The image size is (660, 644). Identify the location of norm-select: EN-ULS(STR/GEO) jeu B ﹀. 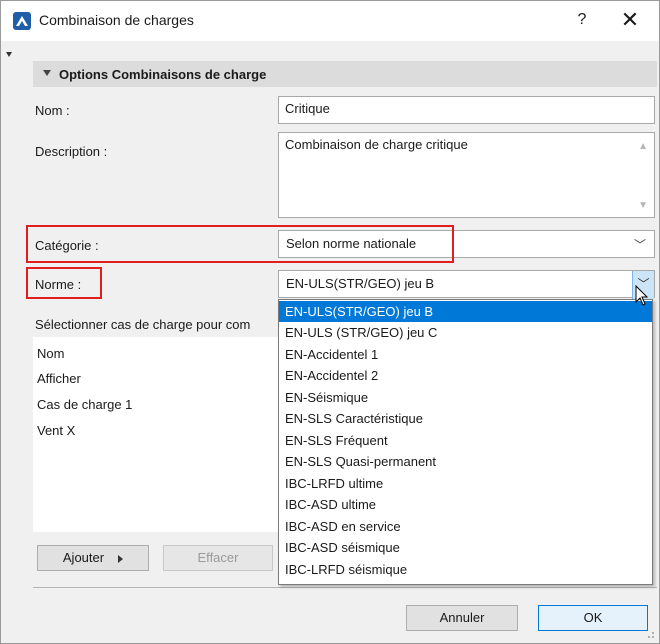
(466, 284).